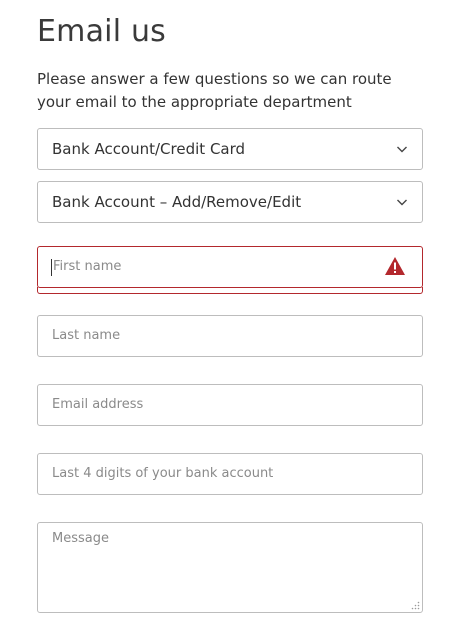 This screenshot has height=635, width=471. I want to click on subtopic-select-value: Bank Account – Add/Remove/Edit, so click(177, 202).